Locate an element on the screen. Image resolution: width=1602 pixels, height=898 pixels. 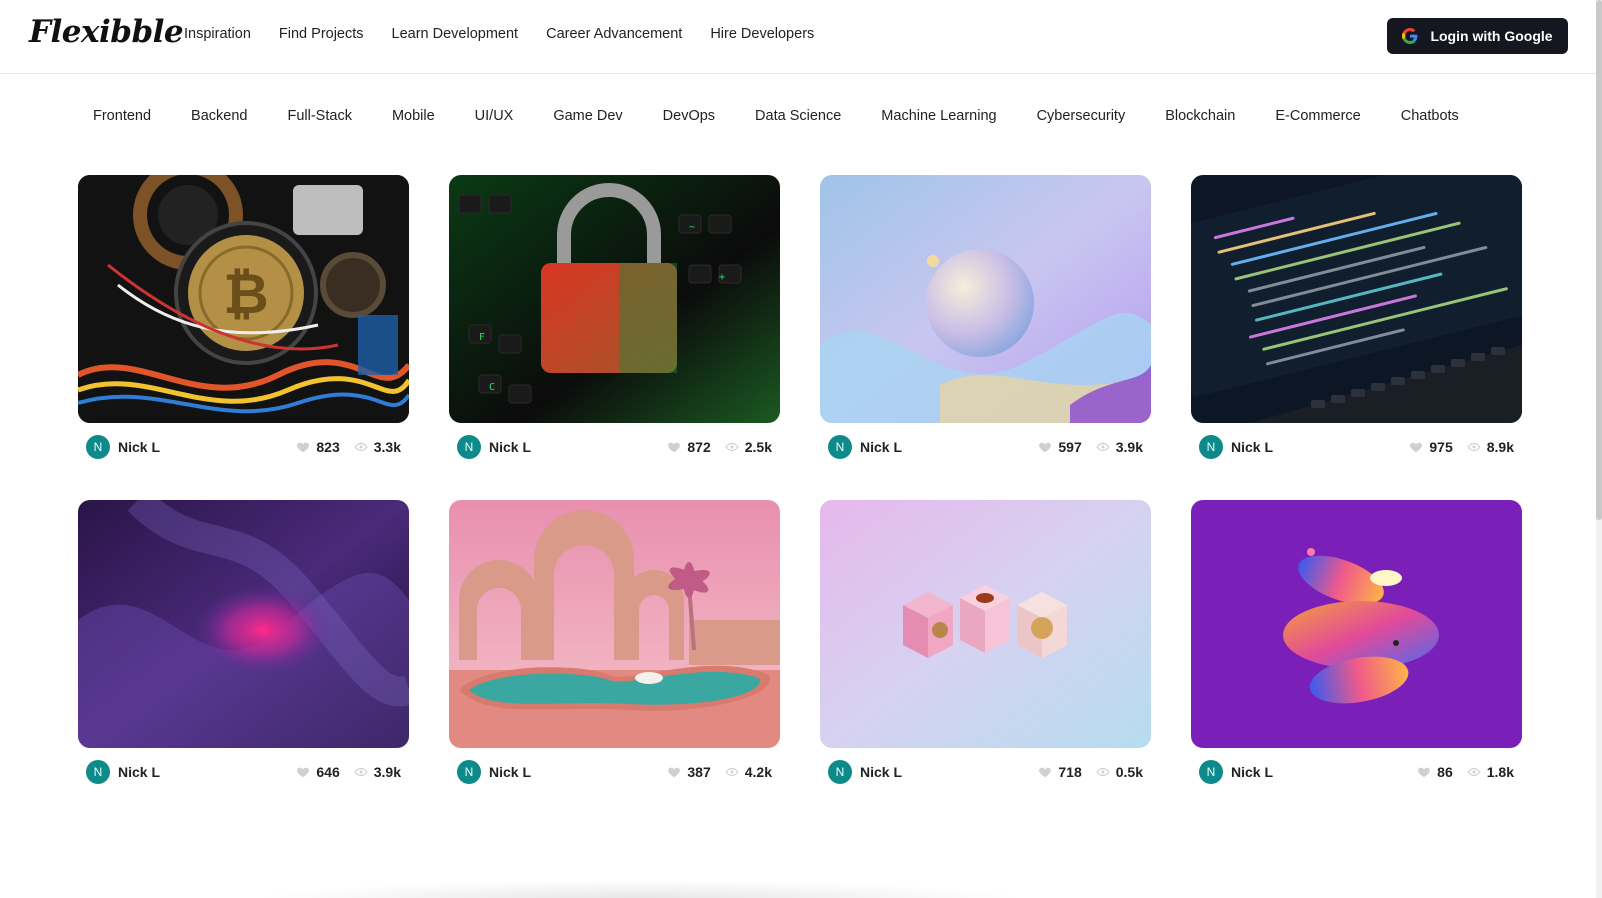
project-card: N Nick L 718 0.5k is located at coordinates (985, 648).